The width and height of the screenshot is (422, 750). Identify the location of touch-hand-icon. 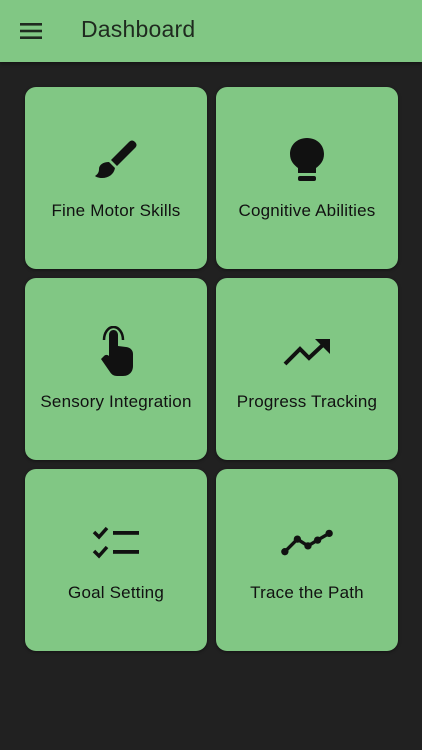
(116, 352).